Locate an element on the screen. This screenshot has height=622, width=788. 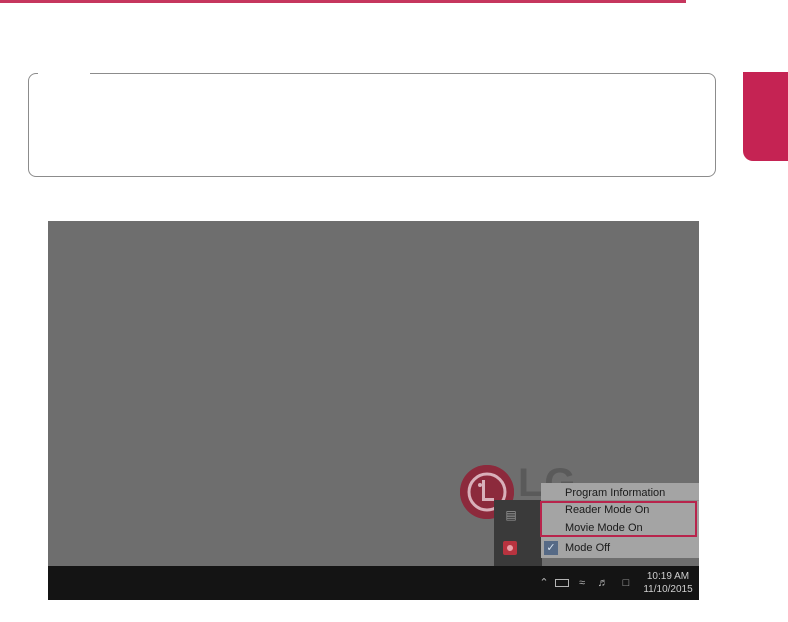
top-rule is located at coordinates (343, 1).